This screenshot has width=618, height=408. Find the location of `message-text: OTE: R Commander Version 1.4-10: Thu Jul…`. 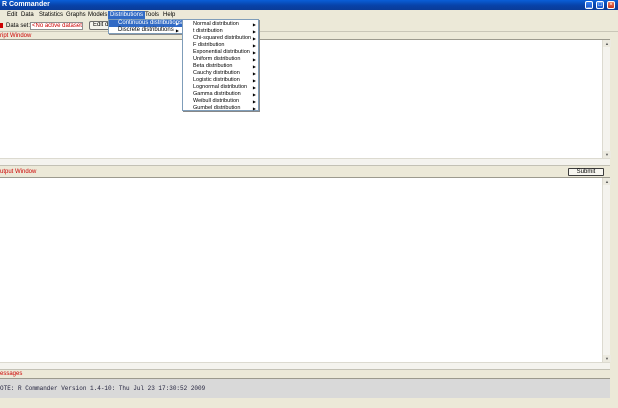

message-text: OTE: R Commander Version 1.4-10: Thu Jul… is located at coordinates (103, 388).